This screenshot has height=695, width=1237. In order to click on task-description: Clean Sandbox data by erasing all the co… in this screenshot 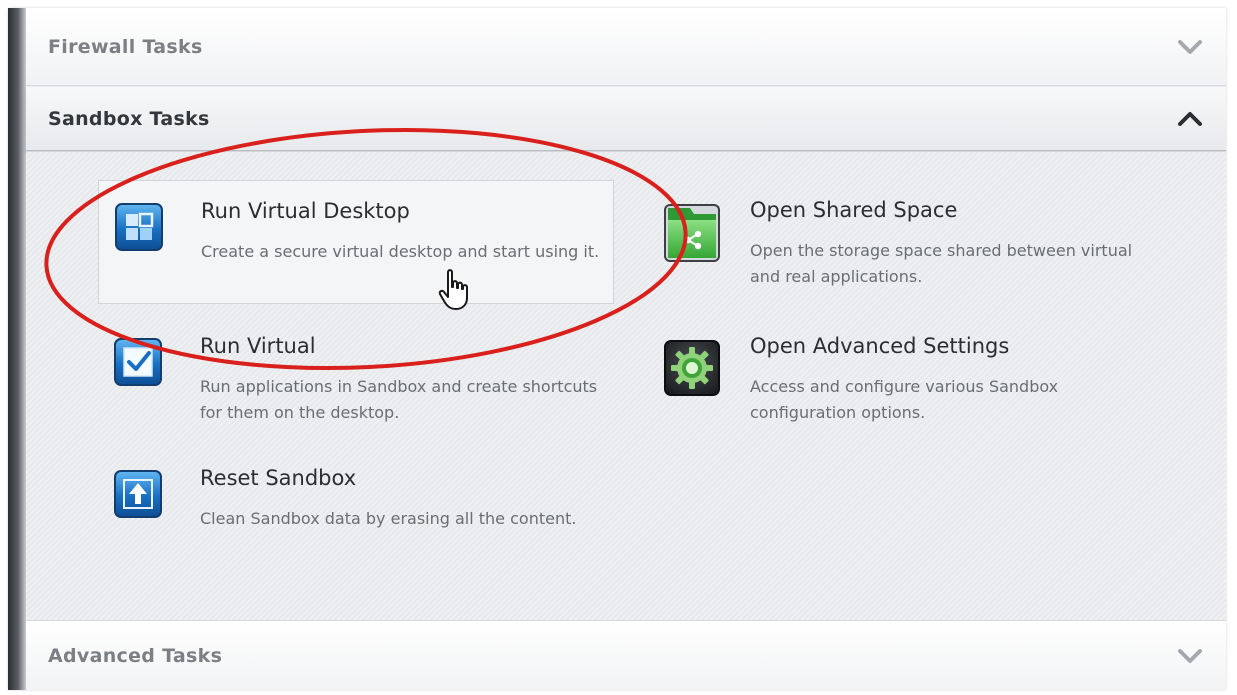, I will do `click(388, 518)`.